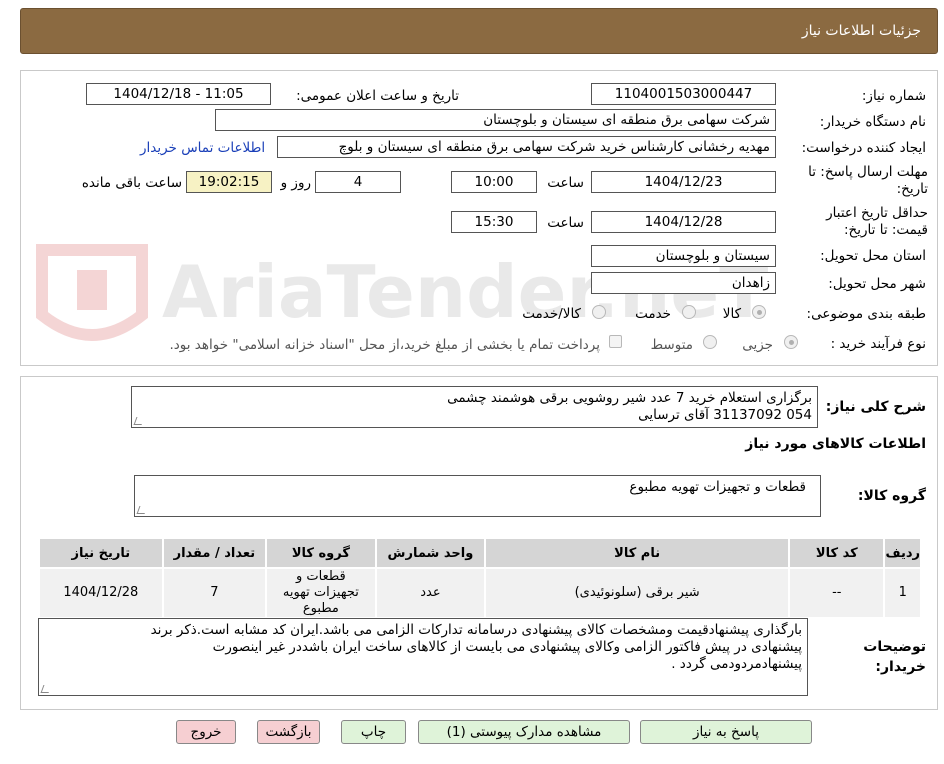  What do you see at coordinates (565, 223) in the screenshot?
I see `validity-hour-label: ساعت` at bounding box center [565, 223].